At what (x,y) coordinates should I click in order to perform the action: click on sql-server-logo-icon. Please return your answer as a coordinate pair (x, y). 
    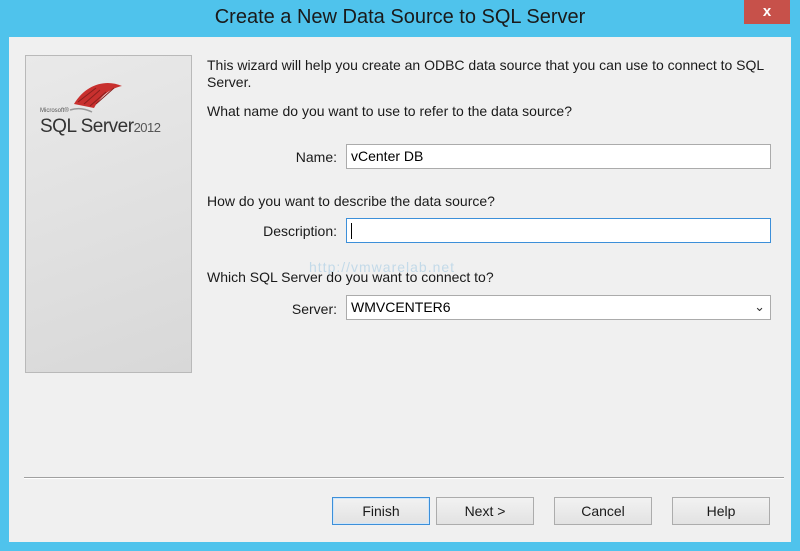
    Looking at the image, I should click on (95, 98).